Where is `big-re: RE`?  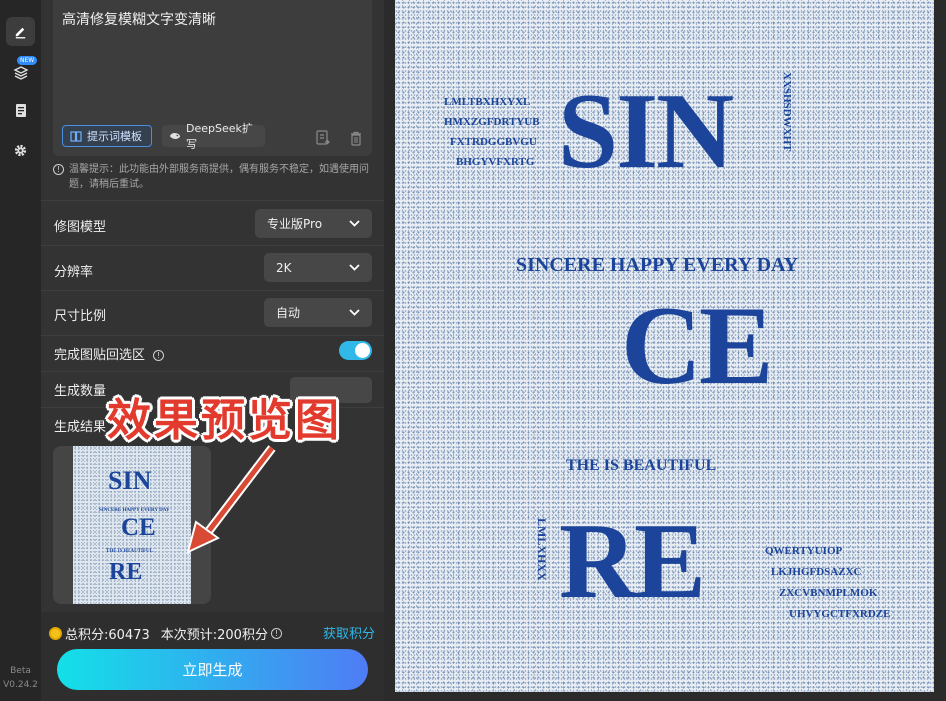
big-re: RE is located at coordinates (632, 561).